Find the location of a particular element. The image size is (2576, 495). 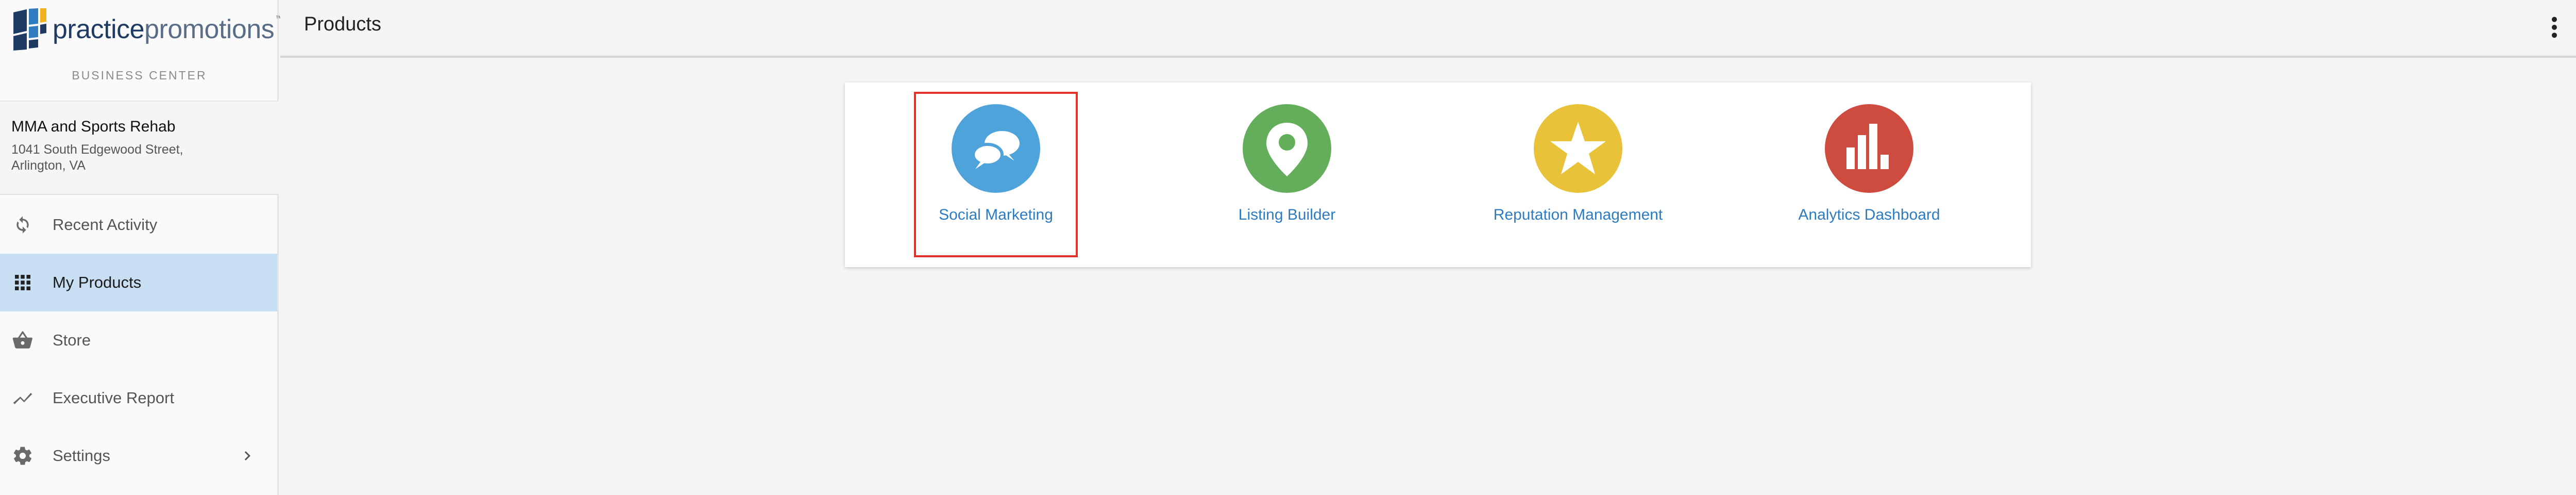

product-reputation-management: Reputation Management is located at coordinates (1578, 174).